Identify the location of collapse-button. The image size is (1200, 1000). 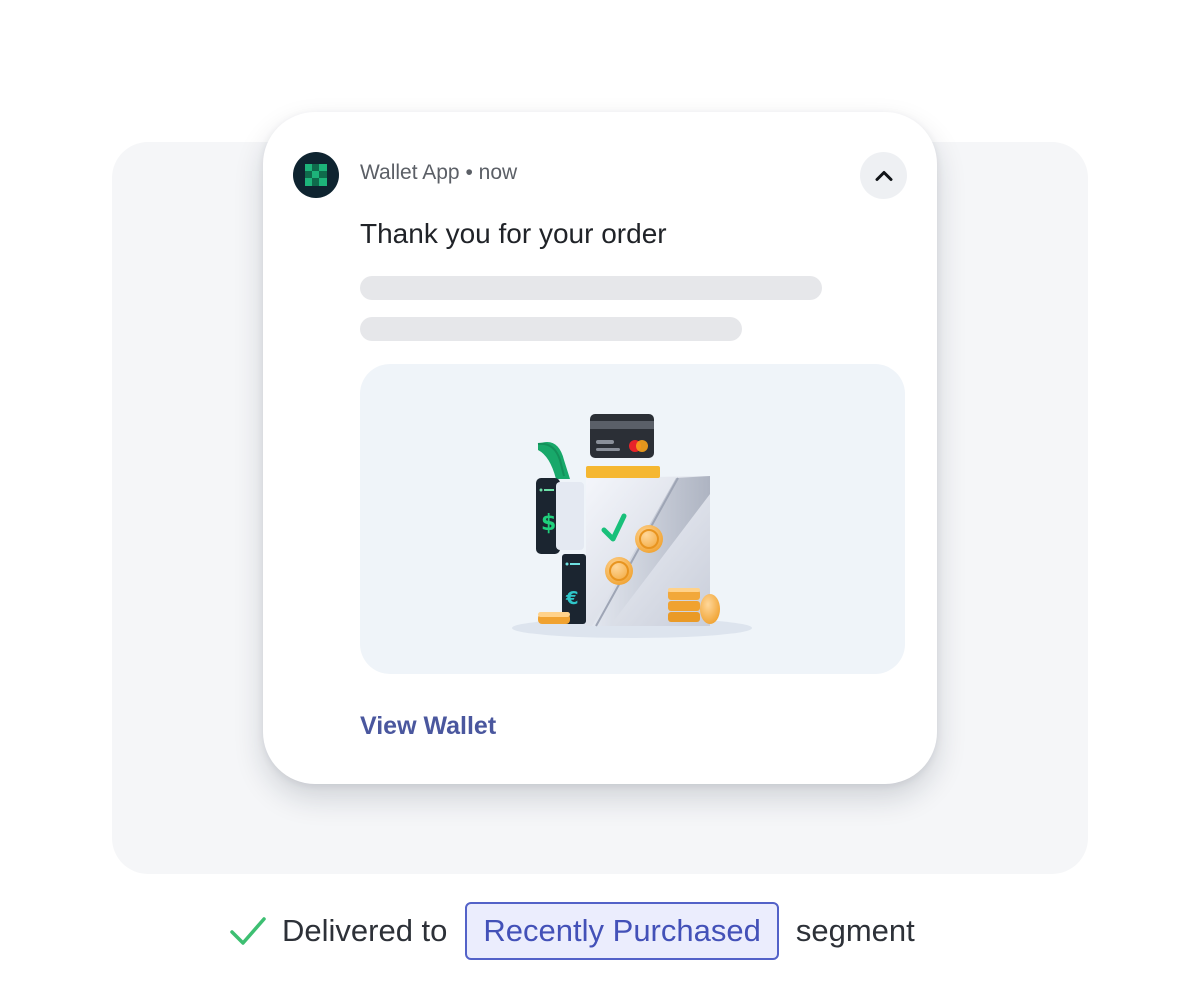
(883, 175).